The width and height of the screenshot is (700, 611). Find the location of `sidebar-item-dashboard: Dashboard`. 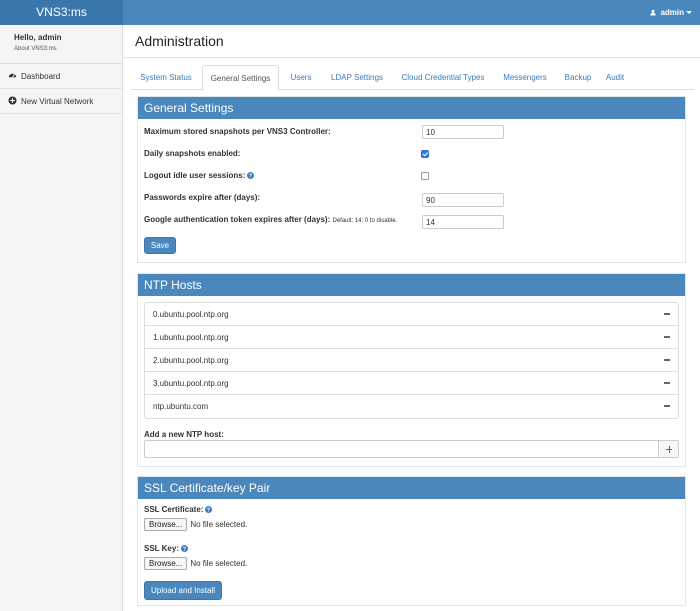

sidebar-item-dashboard: Dashboard is located at coordinates (61, 76).